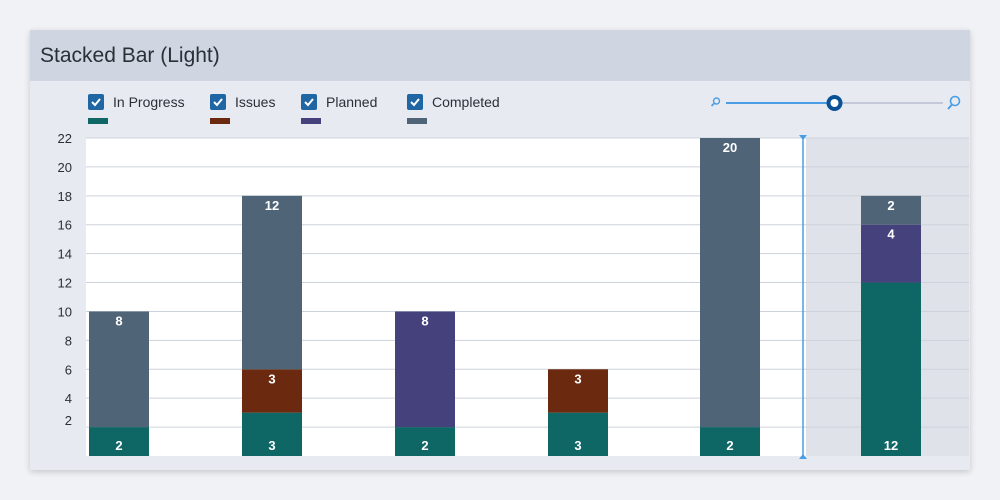 This screenshot has height=500, width=1000. Describe the element at coordinates (68, 398) in the screenshot. I see `y-tick-label: 4` at that location.